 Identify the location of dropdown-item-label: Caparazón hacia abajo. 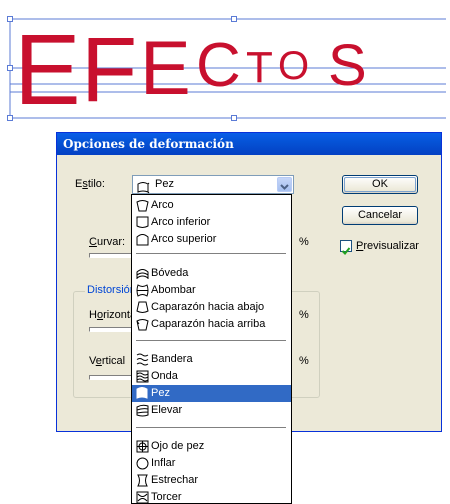
(208, 307).